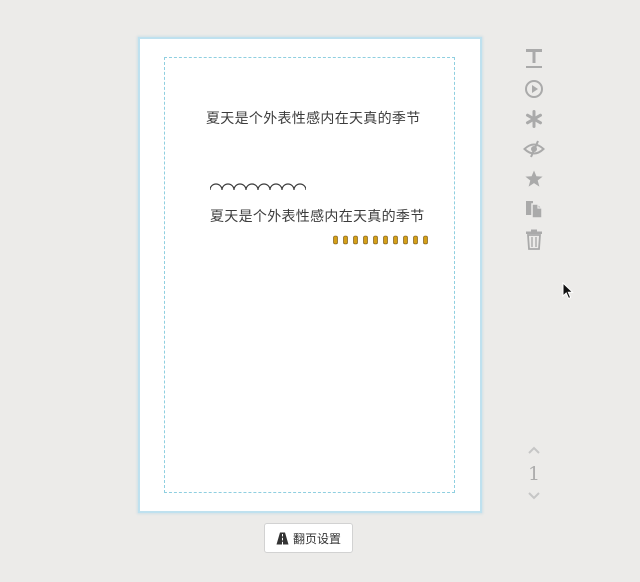 The height and width of the screenshot is (582, 640). What do you see at coordinates (534, 474) in the screenshot?
I see `page-number: 1` at bounding box center [534, 474].